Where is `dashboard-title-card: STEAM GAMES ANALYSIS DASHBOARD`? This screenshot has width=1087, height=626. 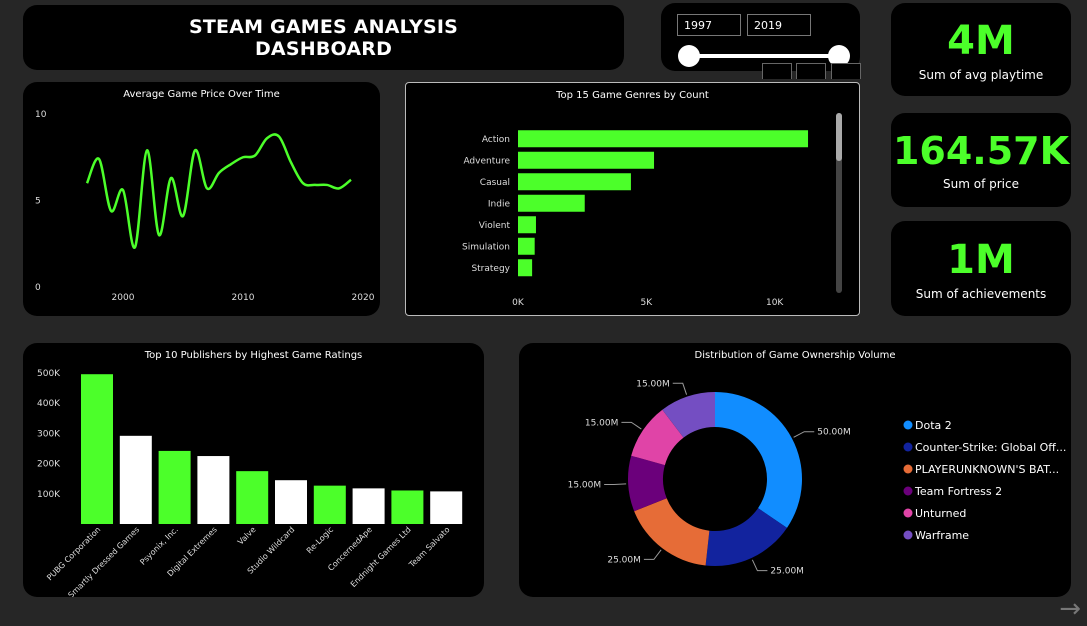 dashboard-title-card: STEAM GAMES ANALYSIS DASHBOARD is located at coordinates (323, 37).